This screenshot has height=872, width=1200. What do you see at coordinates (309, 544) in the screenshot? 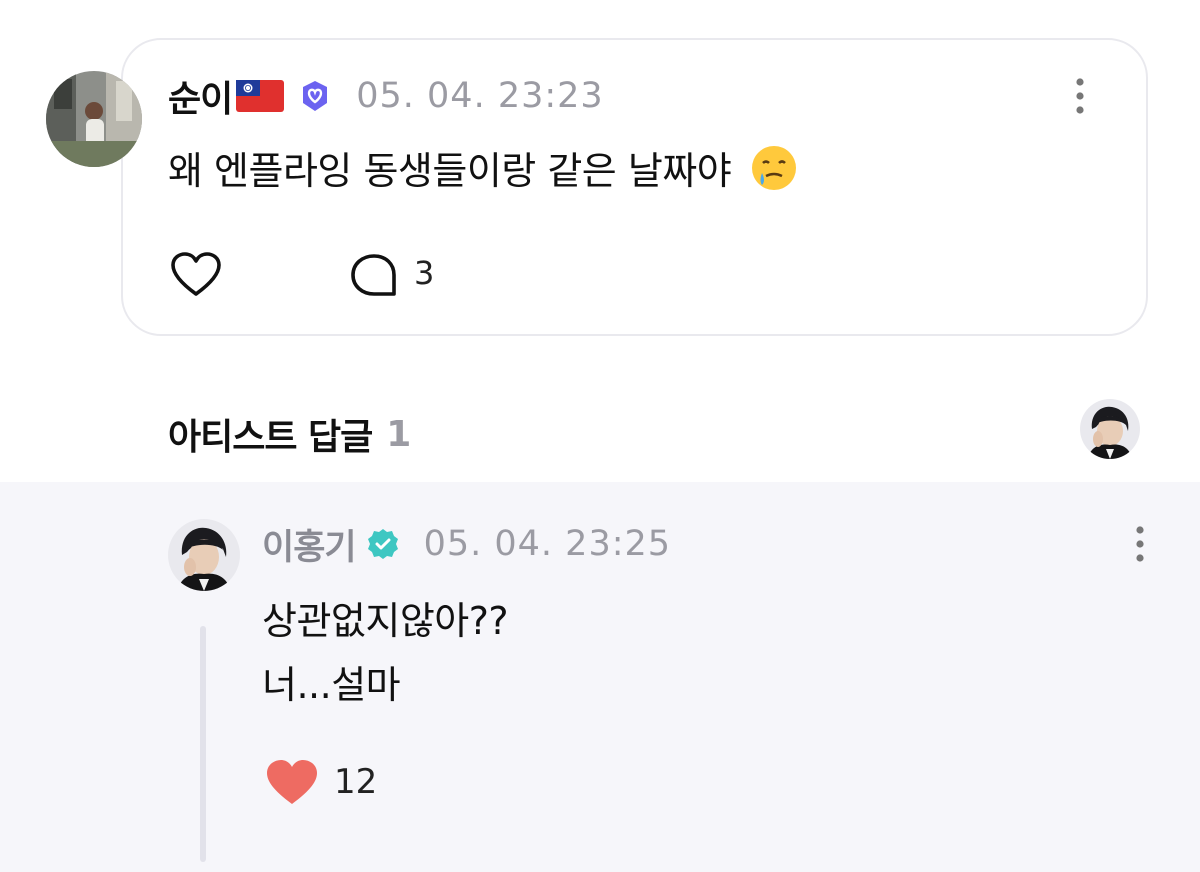
I see `reply-author-name: 이홍기` at bounding box center [309, 544].